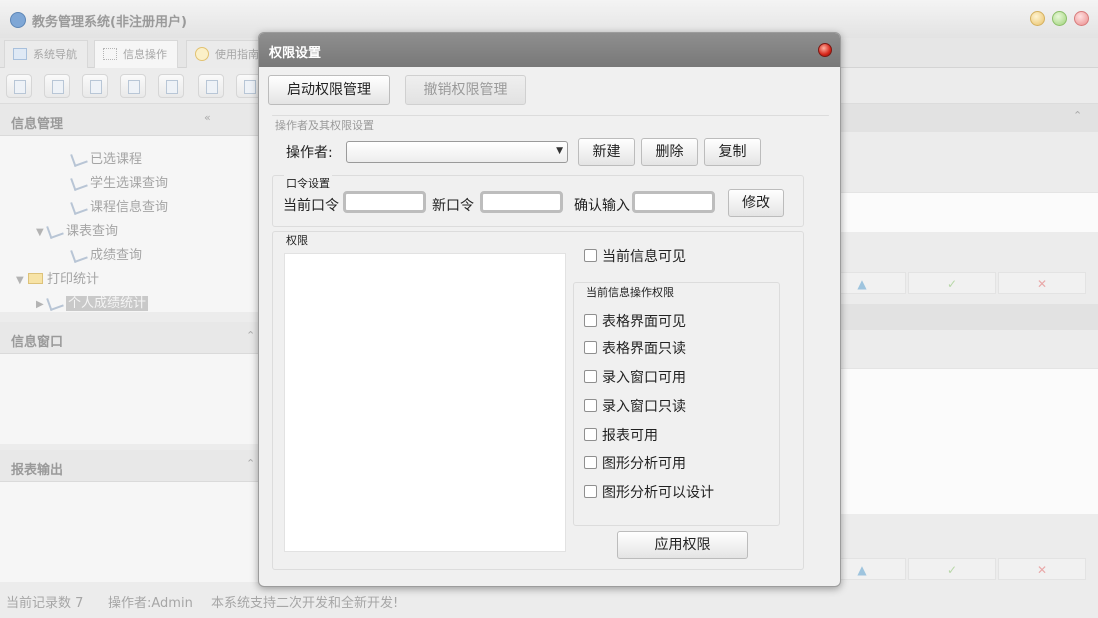 The image size is (1098, 618). Describe the element at coordinates (77, 230) in the screenshot. I see `tree-item: ▼ 课表查询` at that location.